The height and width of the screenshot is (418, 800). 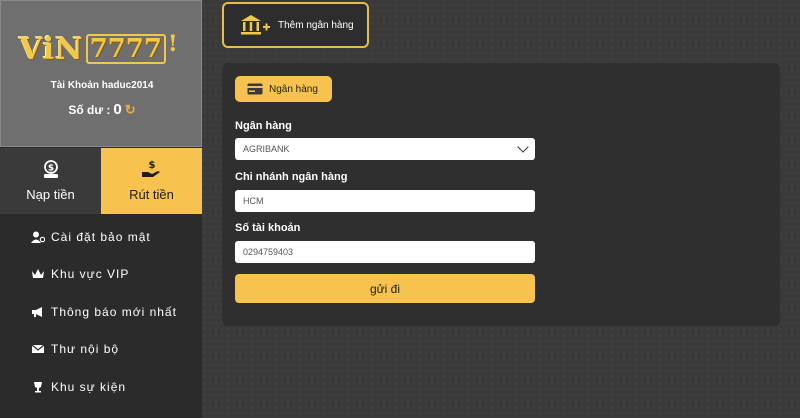 I want to click on menu-label: Khu vực VIP, so click(x=90, y=274).